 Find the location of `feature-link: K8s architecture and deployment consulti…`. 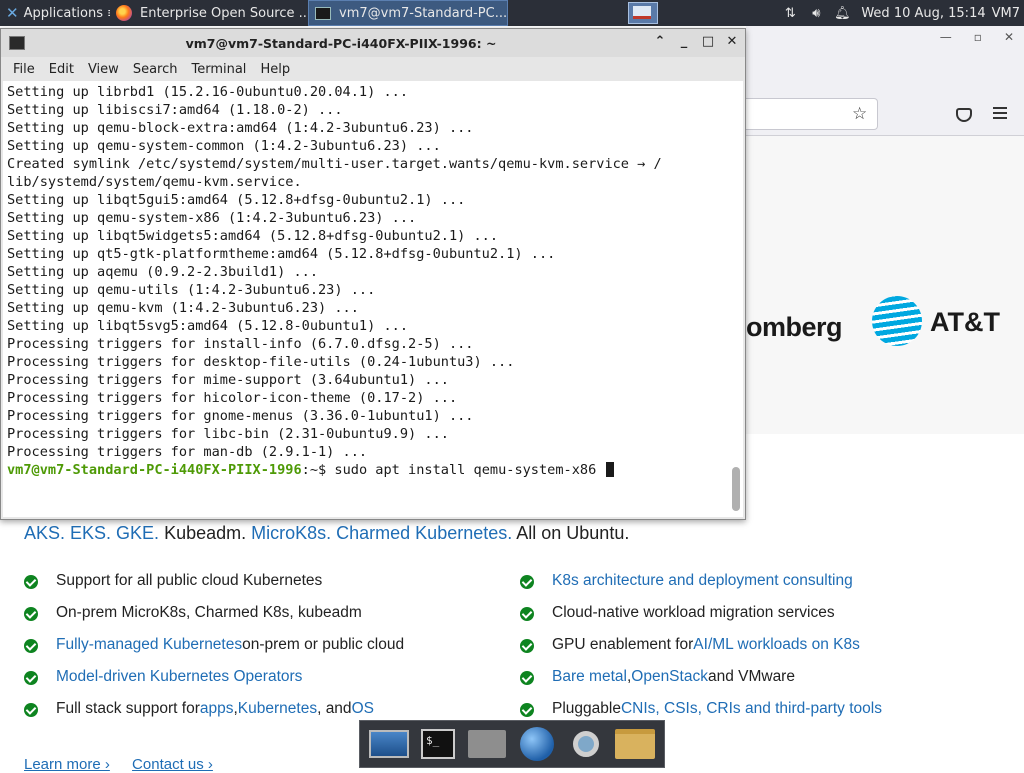

feature-link: K8s architecture and deployment consulti… is located at coordinates (702, 581).